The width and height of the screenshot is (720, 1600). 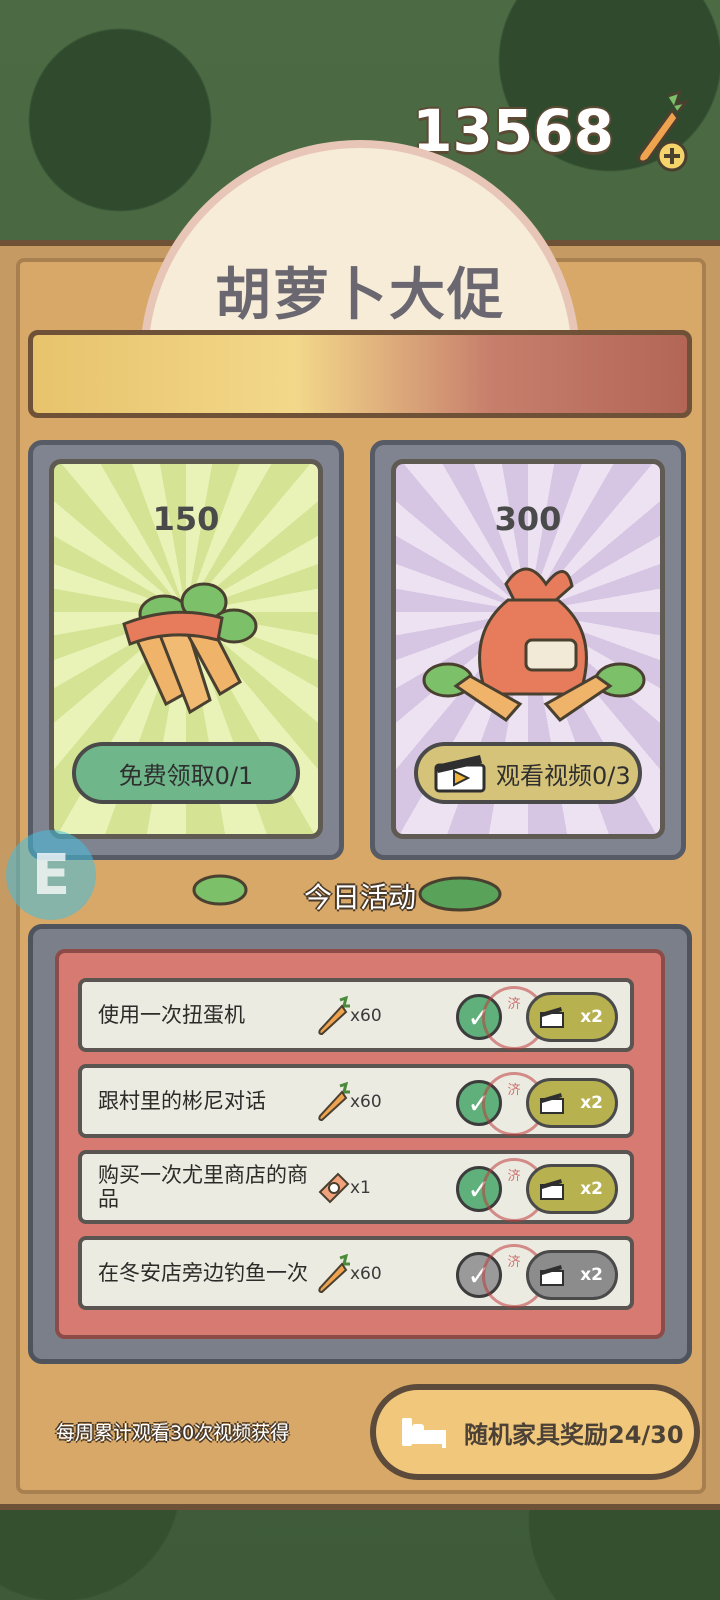 What do you see at coordinates (203, 1272) in the screenshot?
I see `task-name: 在冬安店旁边钓鱼一次` at bounding box center [203, 1272].